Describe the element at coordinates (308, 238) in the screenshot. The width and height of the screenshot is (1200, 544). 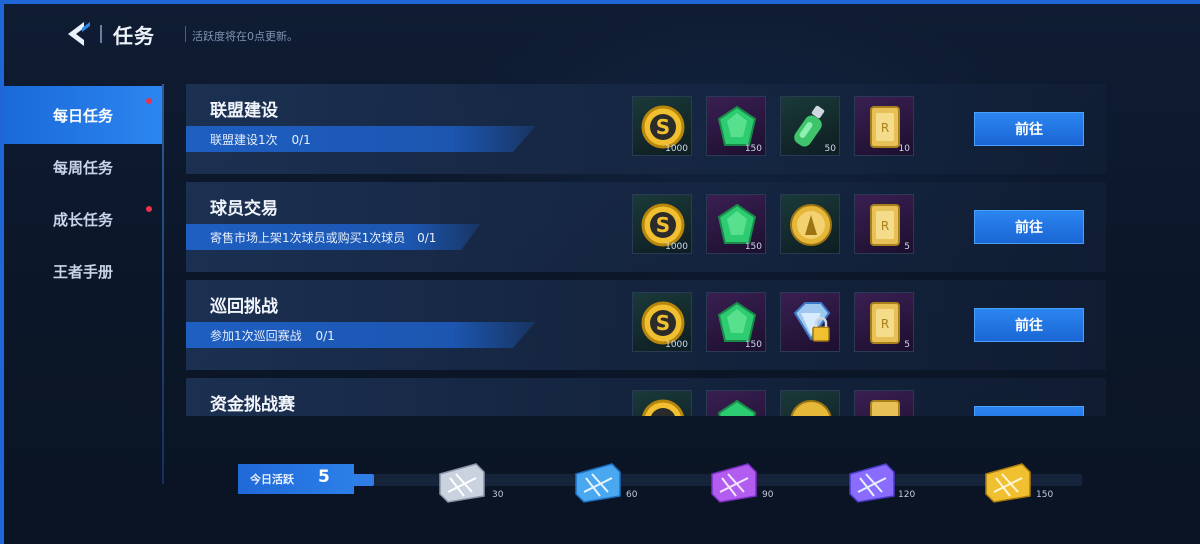
I see `task-desc-text: 寄售市场上架1次球员或购买1次球员` at that location.